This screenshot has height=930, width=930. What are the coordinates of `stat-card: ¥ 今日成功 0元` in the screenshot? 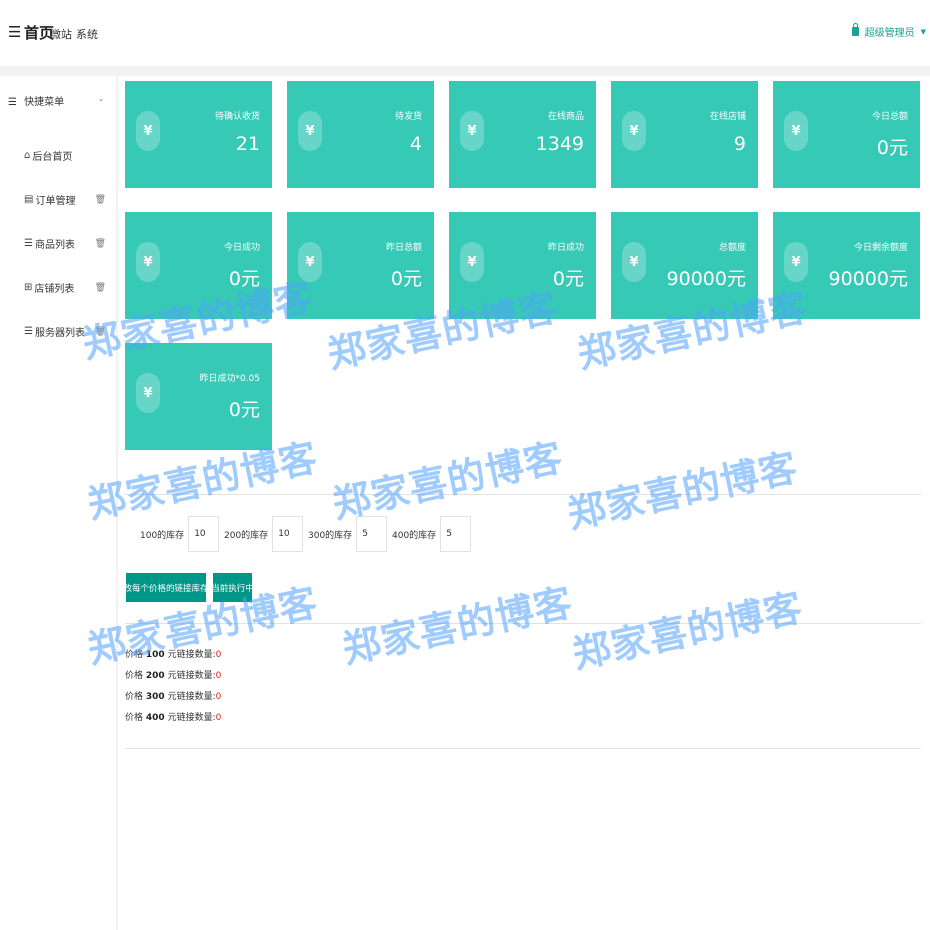 It's located at (198, 265).